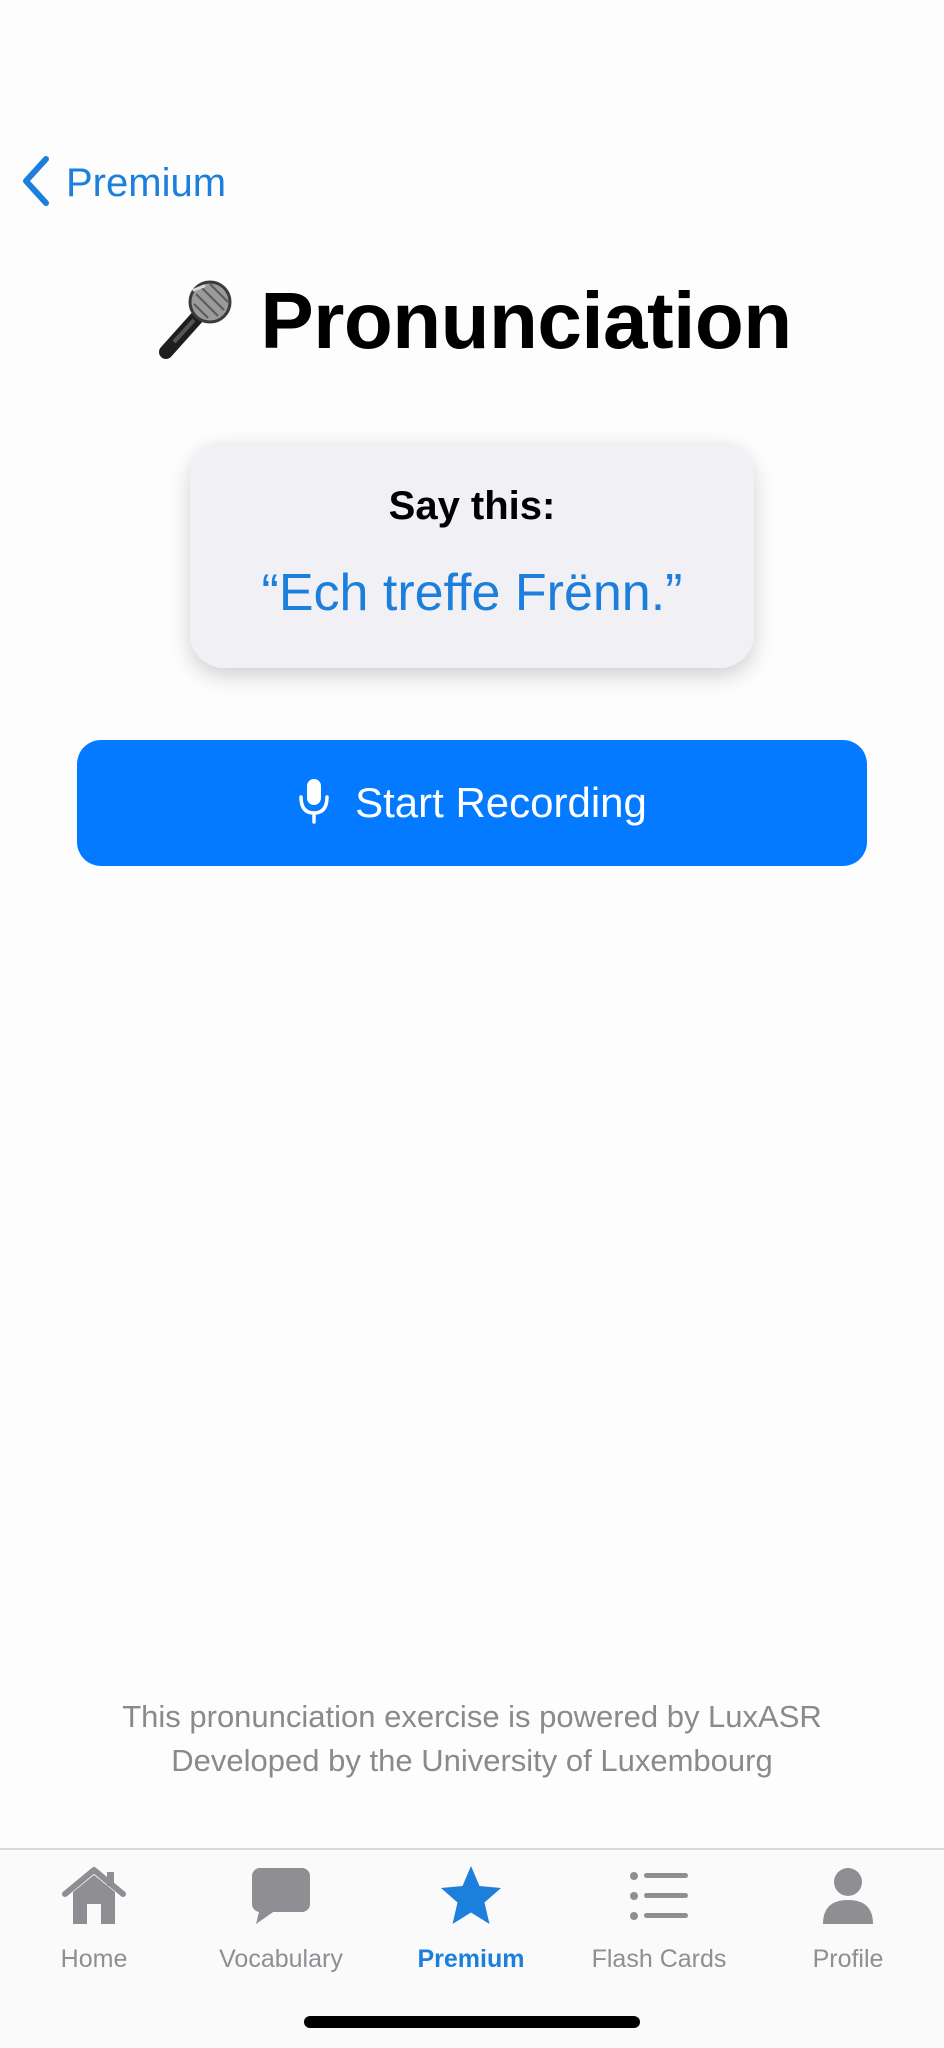 This screenshot has height=2048, width=944. Describe the element at coordinates (848, 1898) in the screenshot. I see `person-icon` at that location.